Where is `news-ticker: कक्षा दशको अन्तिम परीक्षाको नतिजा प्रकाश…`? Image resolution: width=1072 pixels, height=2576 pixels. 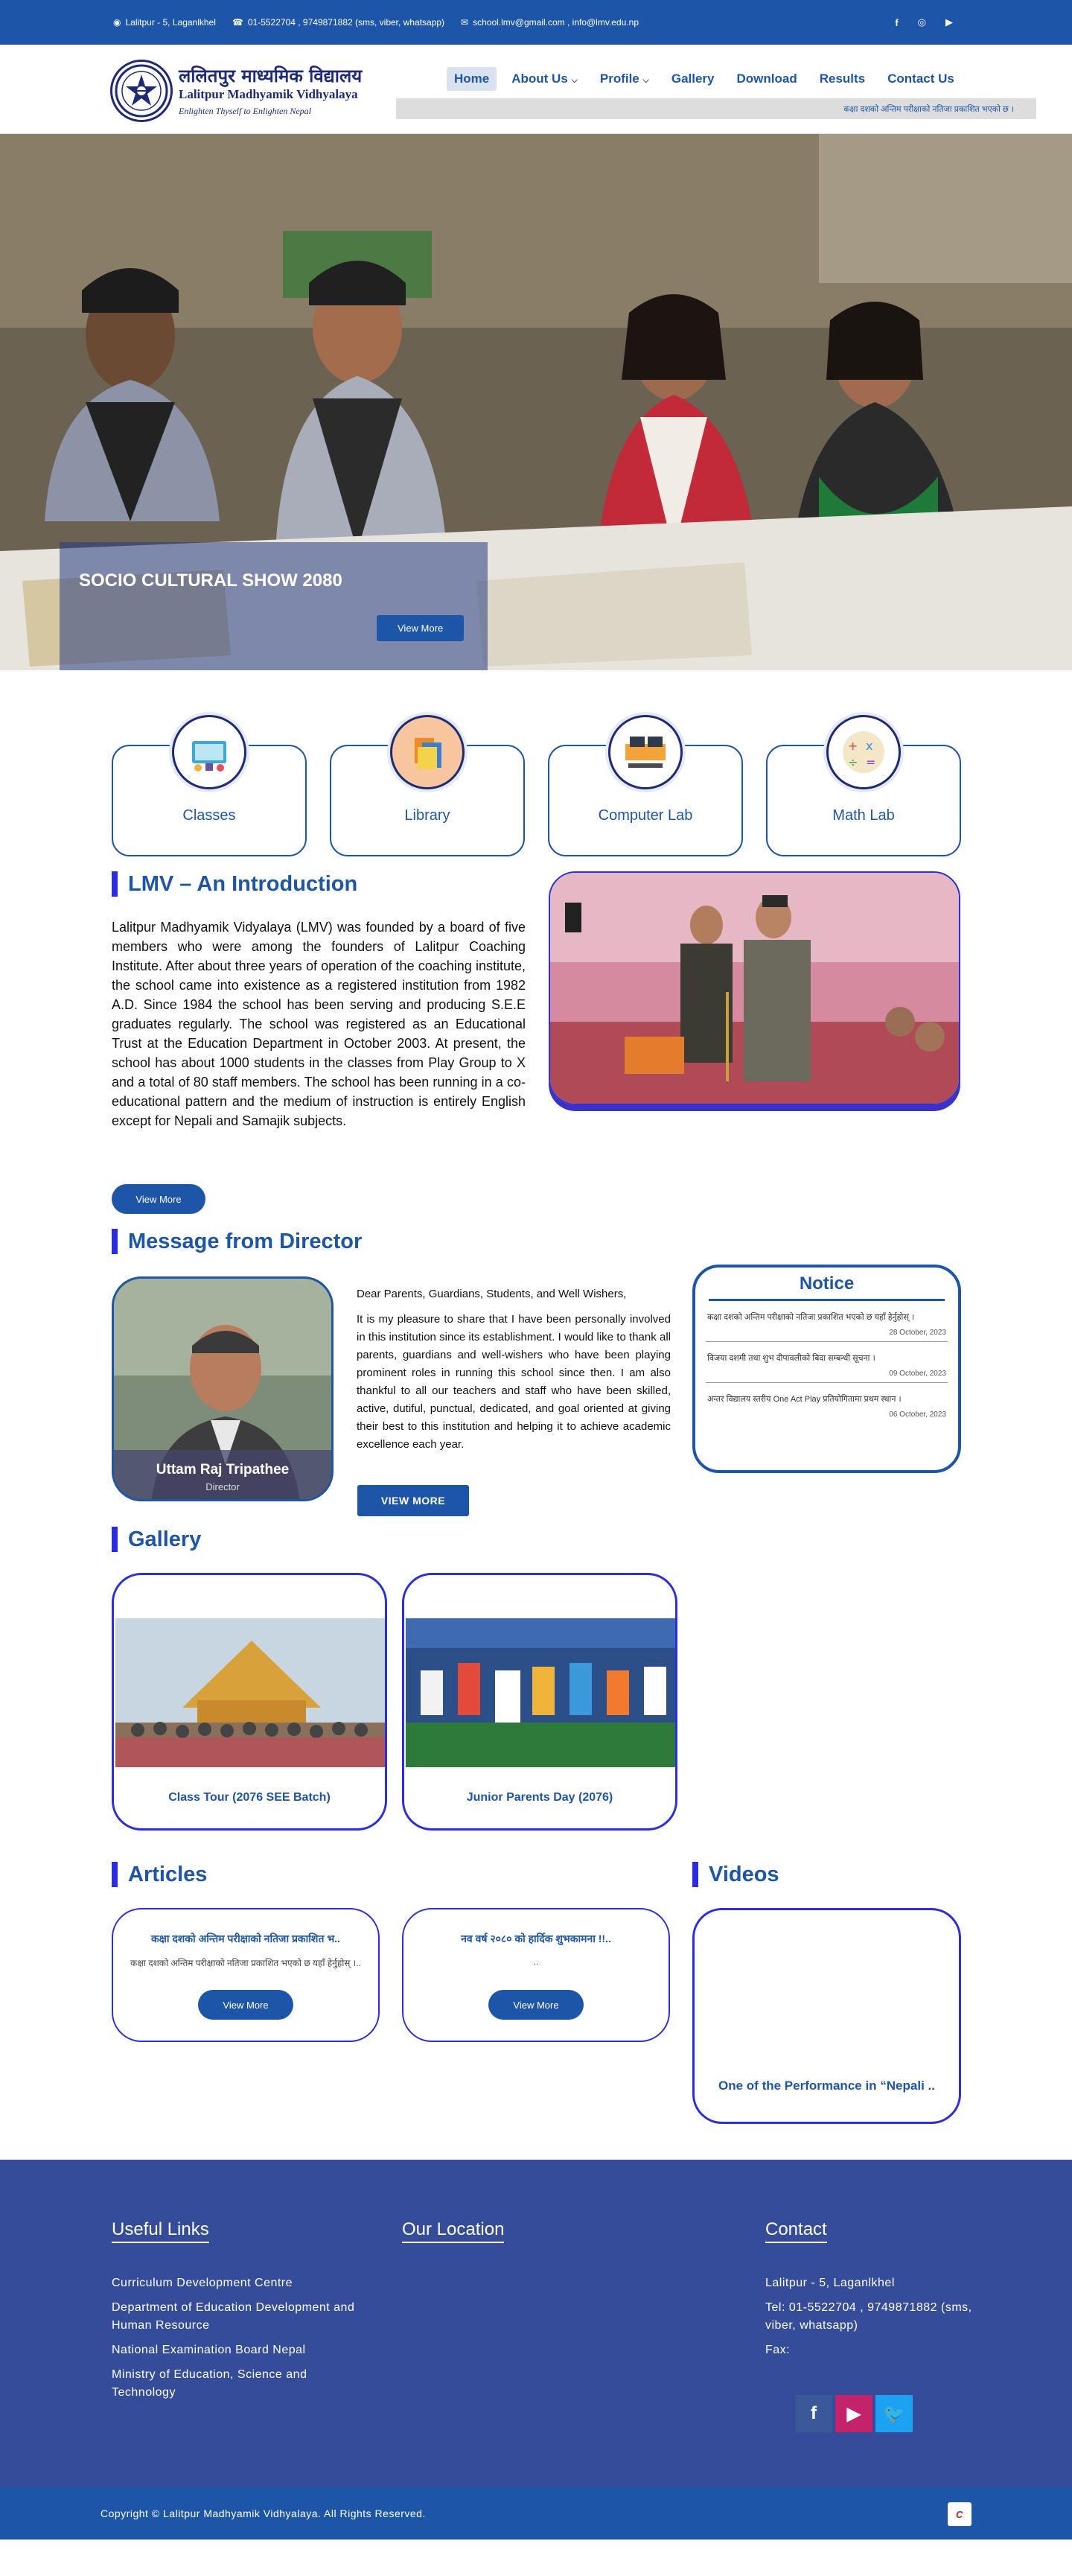
news-ticker: कक्षा दशको अन्तिम परीक्षाको नतिजा प्रकाश… is located at coordinates (716, 108).